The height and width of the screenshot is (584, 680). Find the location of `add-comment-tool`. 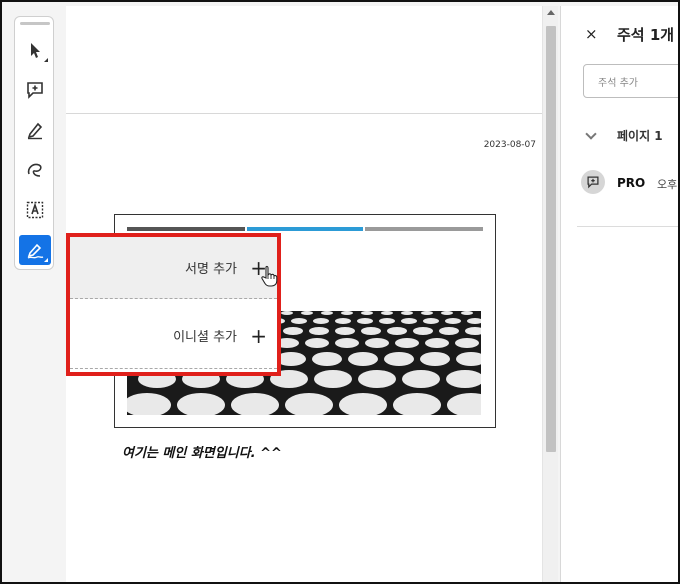

add-comment-tool is located at coordinates (35, 90).